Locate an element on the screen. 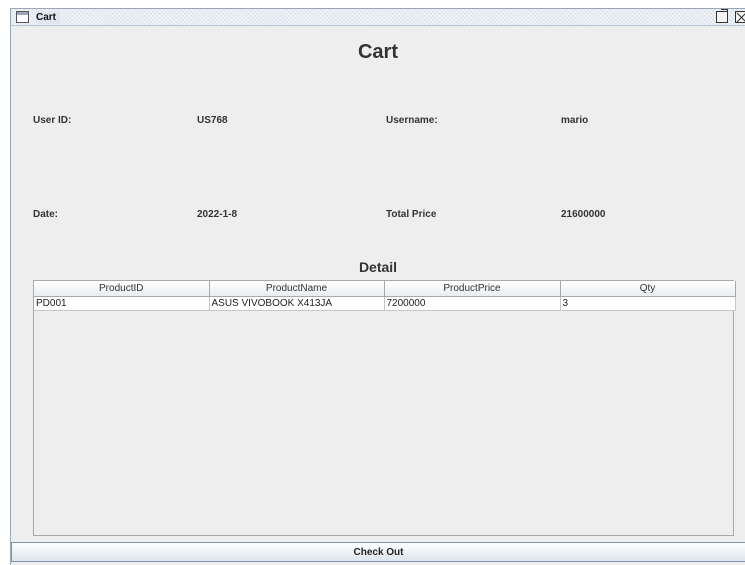 The width and height of the screenshot is (745, 565). user-id-label: User ID: is located at coordinates (52, 120).